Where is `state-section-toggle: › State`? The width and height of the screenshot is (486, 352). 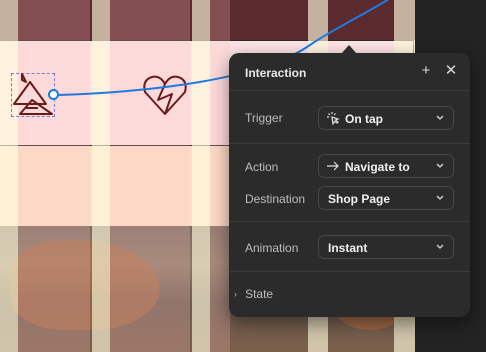
state-section-toggle: › State is located at coordinates (253, 294).